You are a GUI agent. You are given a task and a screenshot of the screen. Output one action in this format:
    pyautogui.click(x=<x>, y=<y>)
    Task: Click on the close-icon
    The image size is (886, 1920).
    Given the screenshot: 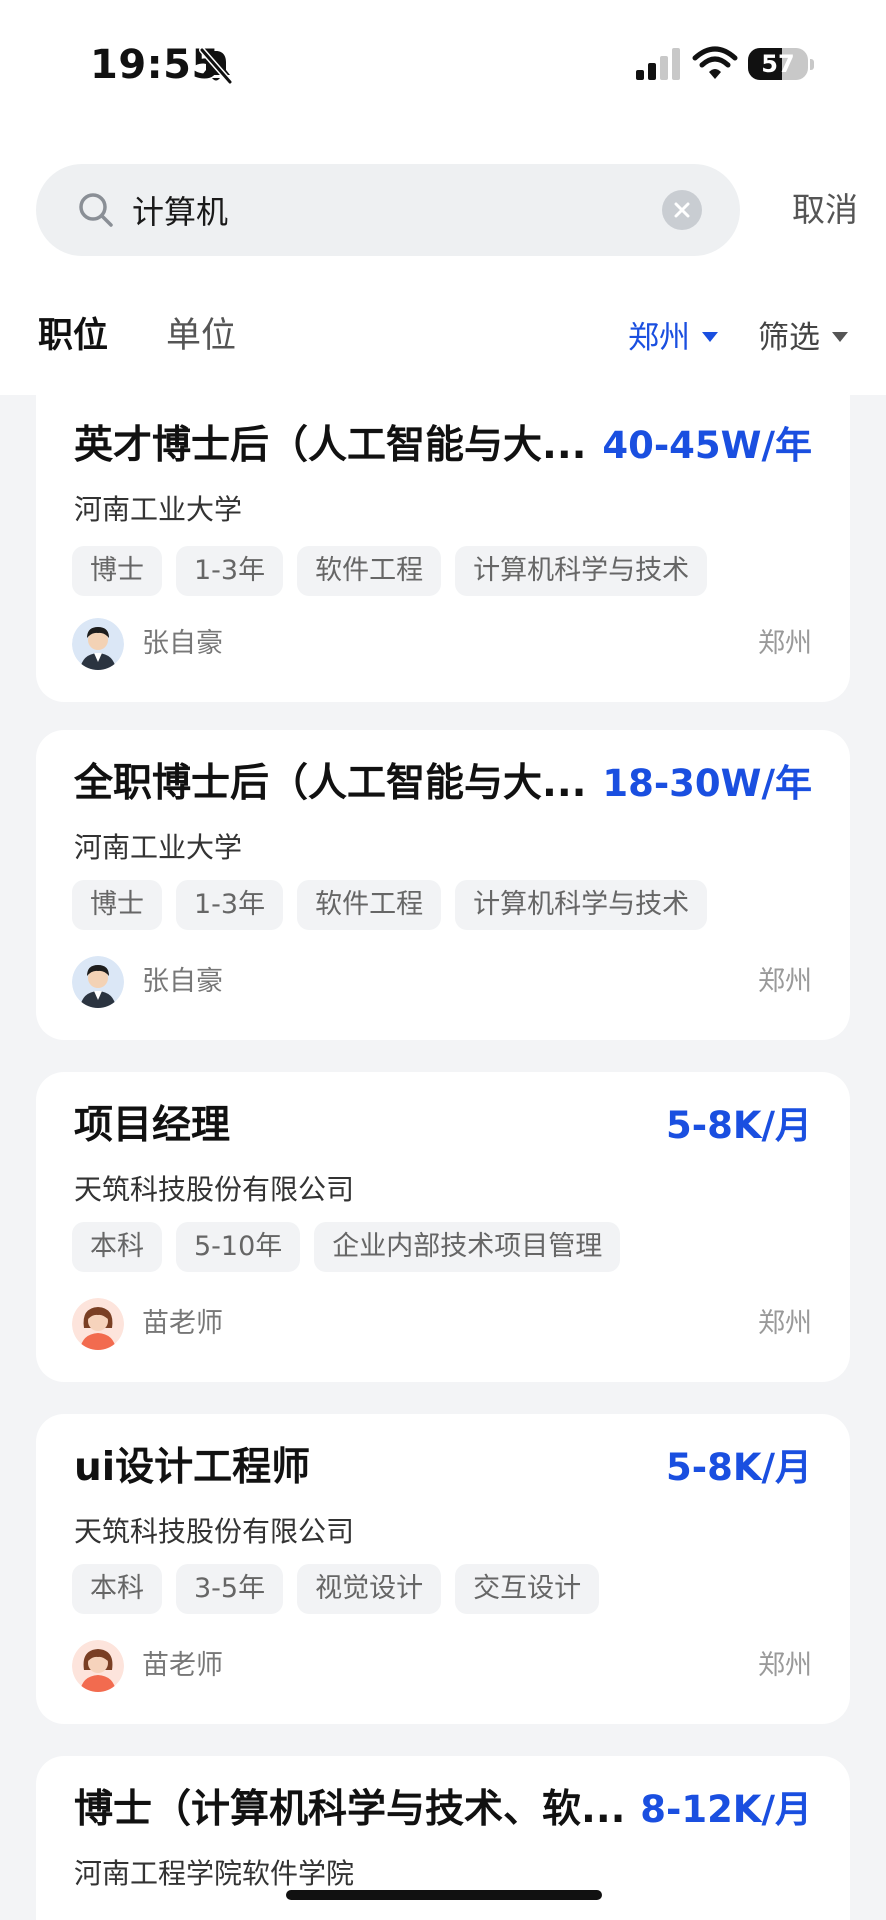 What is the action you would take?
    pyautogui.click(x=682, y=210)
    